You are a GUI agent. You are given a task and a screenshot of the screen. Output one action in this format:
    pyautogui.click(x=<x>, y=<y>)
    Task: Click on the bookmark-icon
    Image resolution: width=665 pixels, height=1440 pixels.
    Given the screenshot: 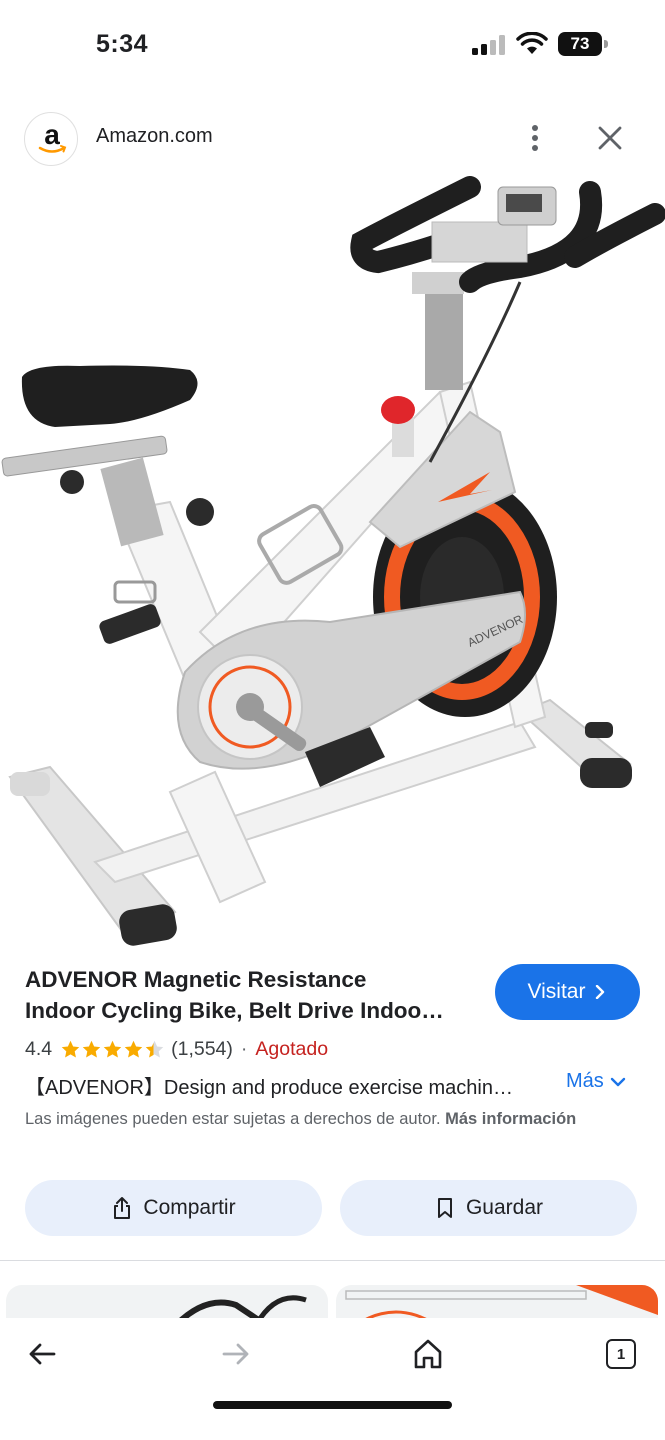 What is the action you would take?
    pyautogui.click(x=444, y=1208)
    